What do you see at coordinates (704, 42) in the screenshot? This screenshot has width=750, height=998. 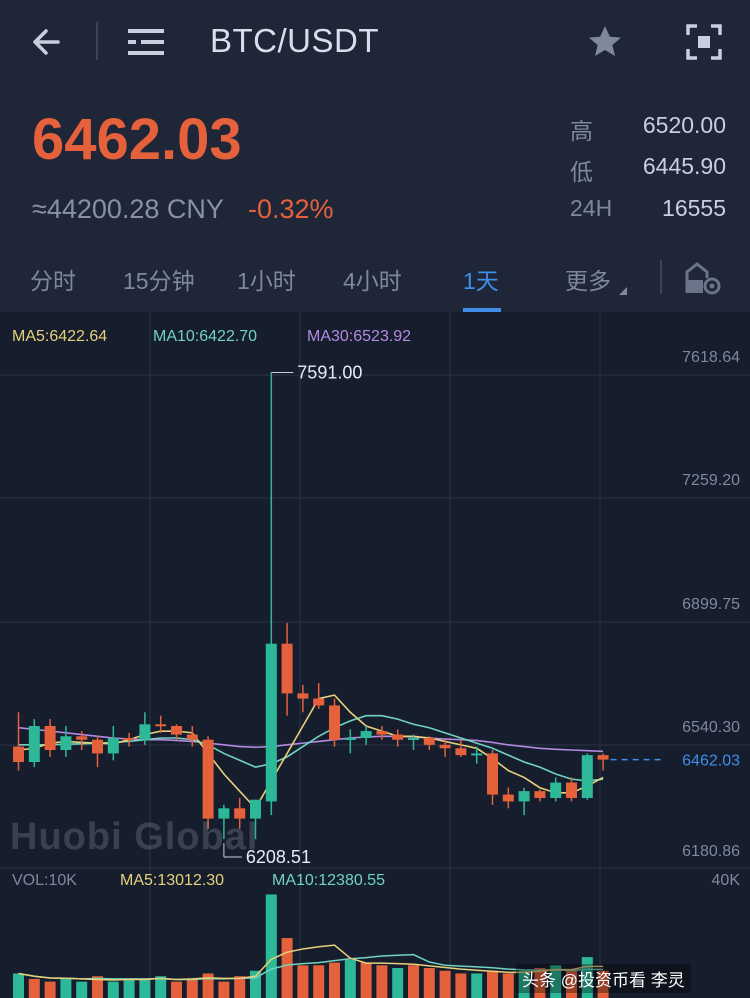 I see `fullscreen-icon` at bounding box center [704, 42].